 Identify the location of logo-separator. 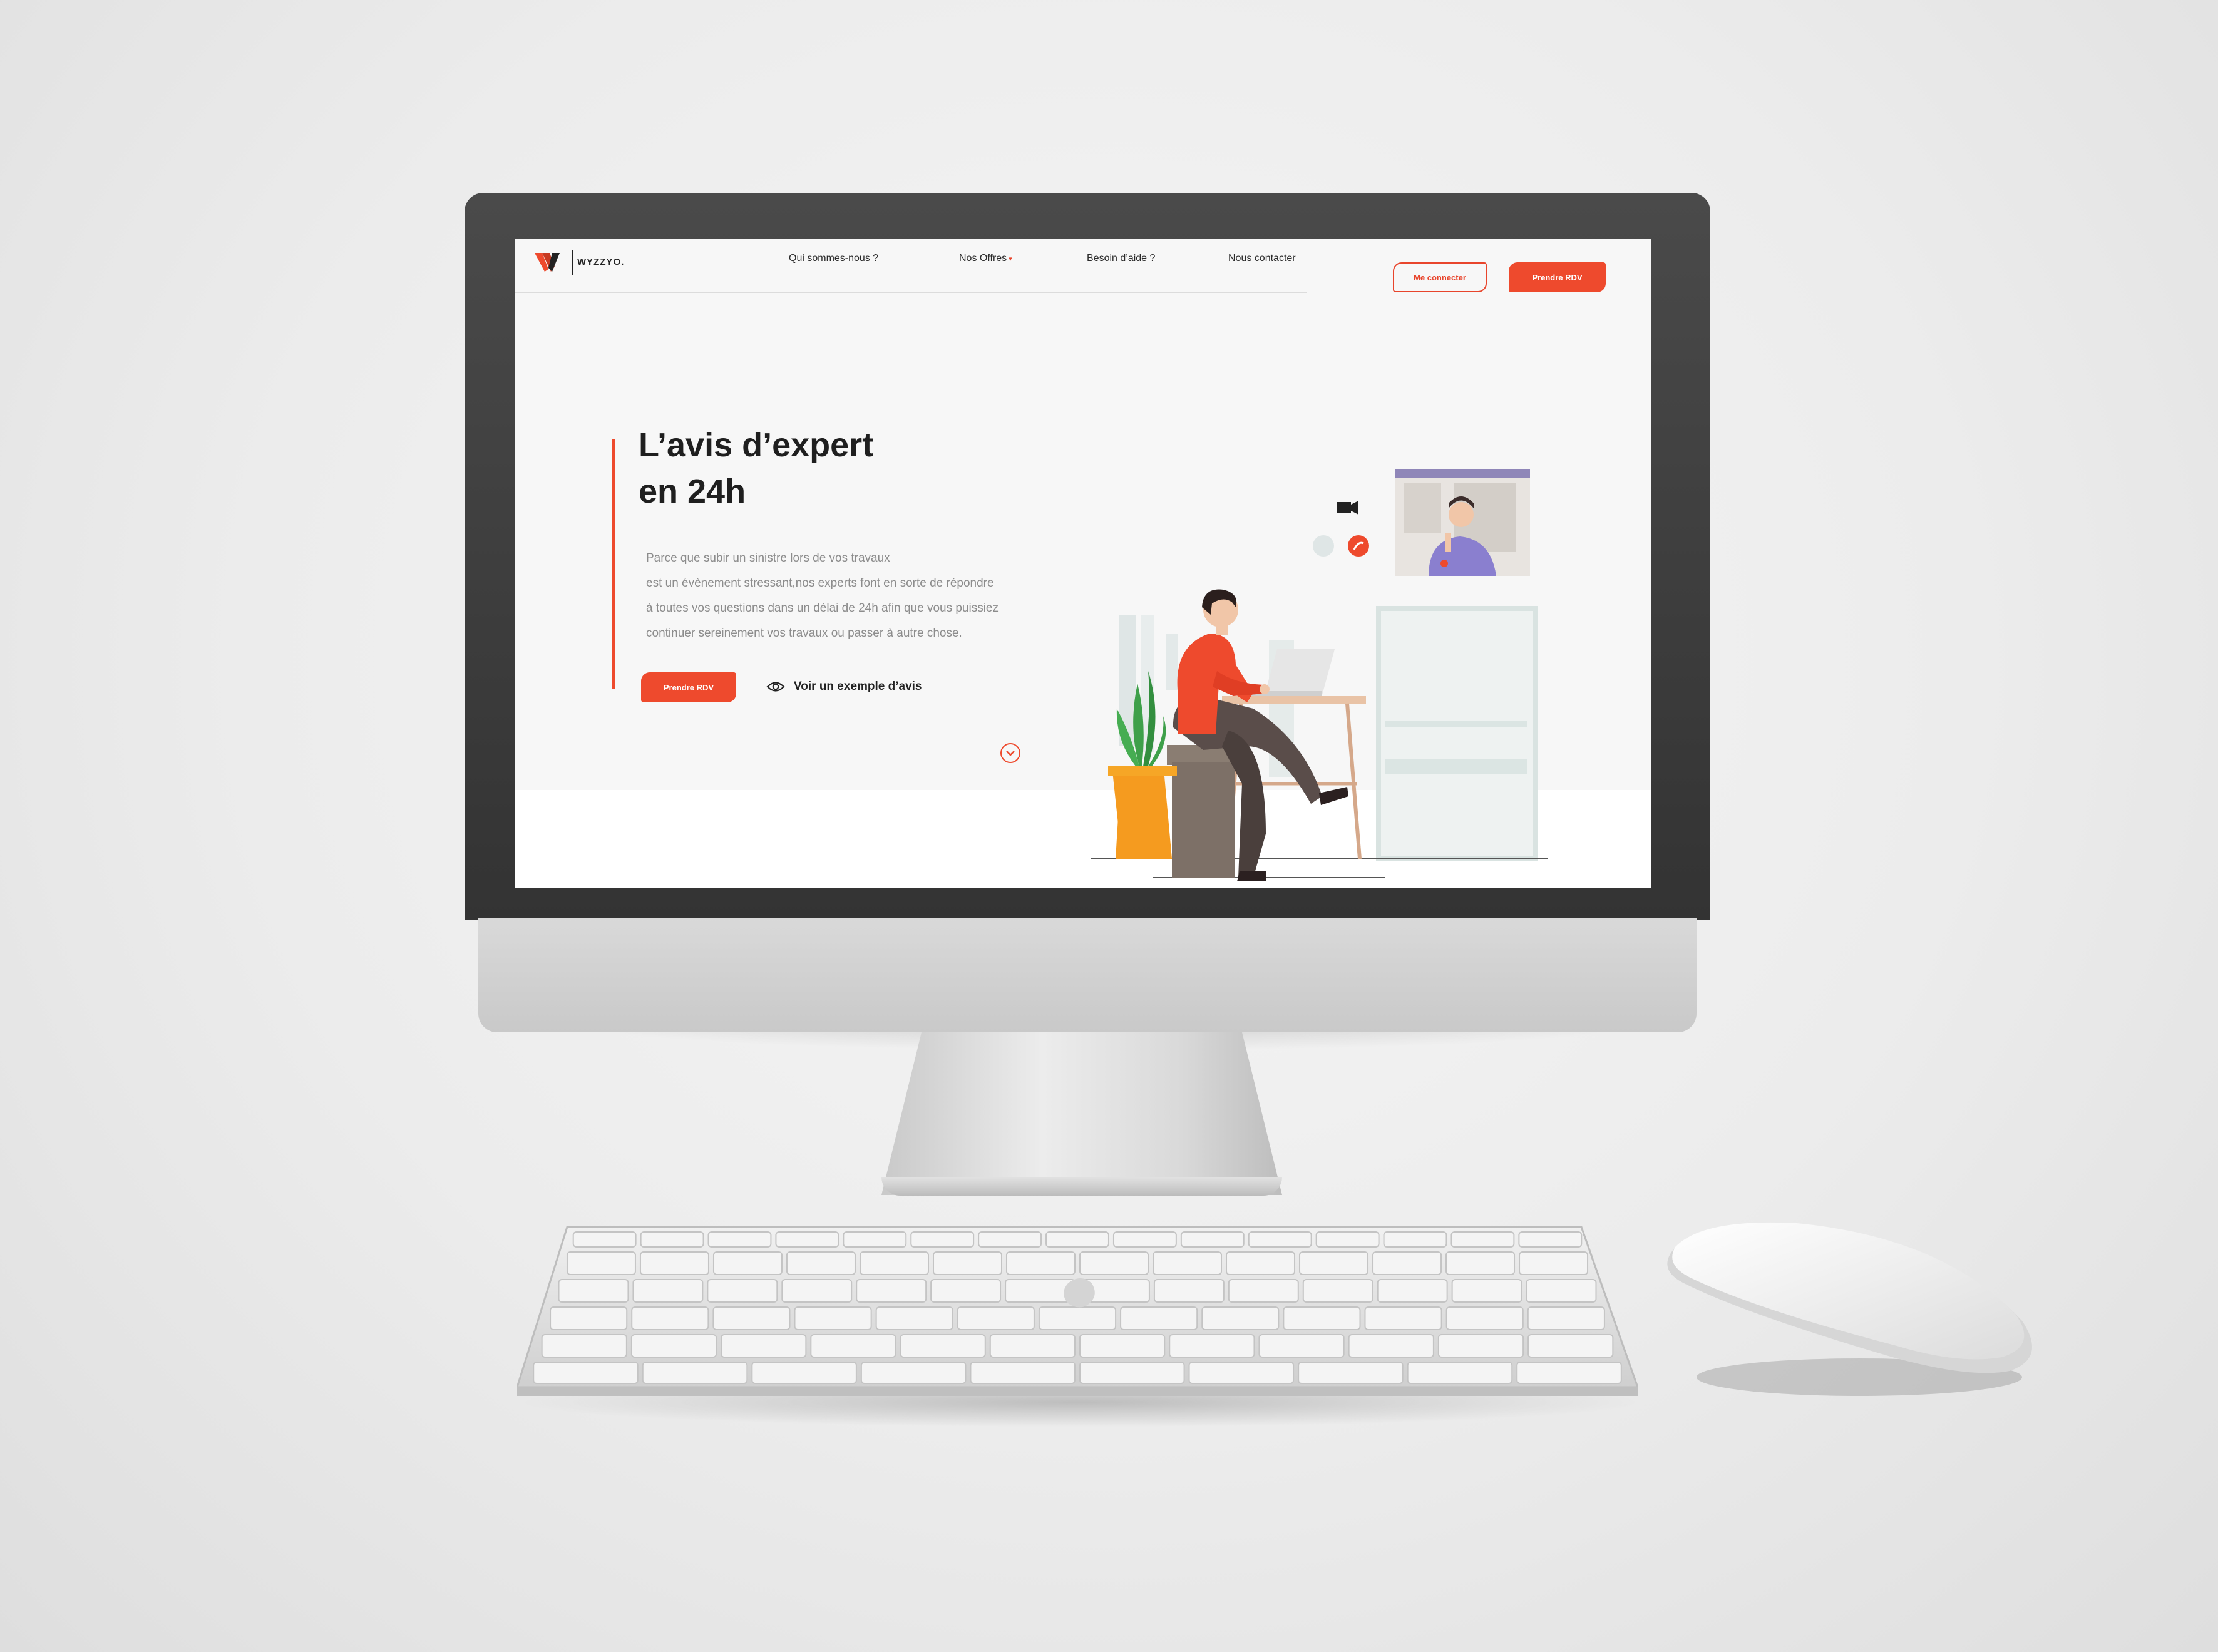
(572, 262).